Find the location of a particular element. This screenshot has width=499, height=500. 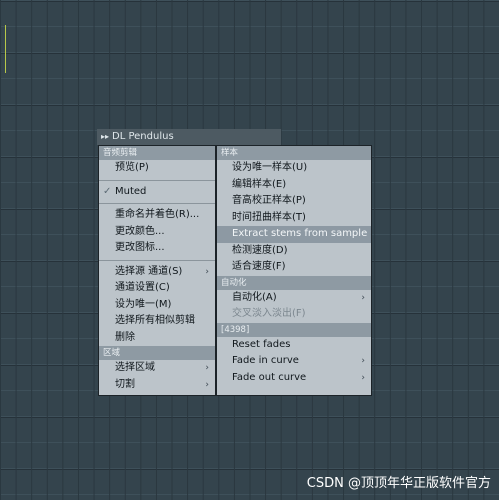

menu-item-crossfade: 交叉淡入淡出(F) is located at coordinates (269, 313).